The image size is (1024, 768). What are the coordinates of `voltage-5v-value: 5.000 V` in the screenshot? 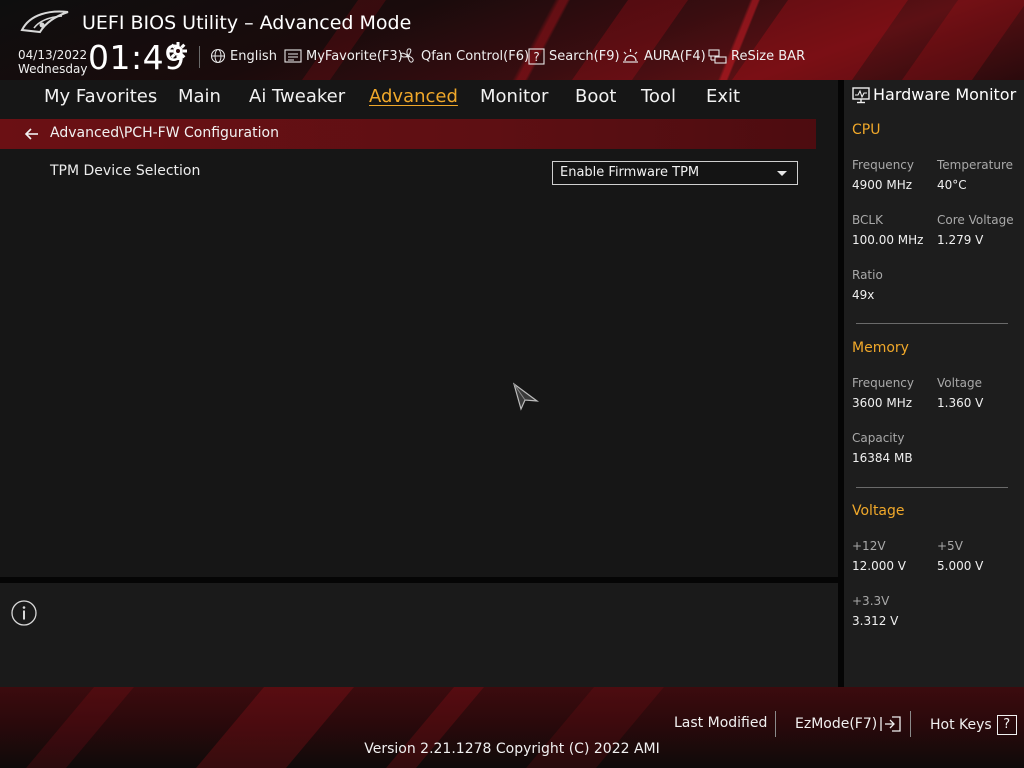 It's located at (960, 566).